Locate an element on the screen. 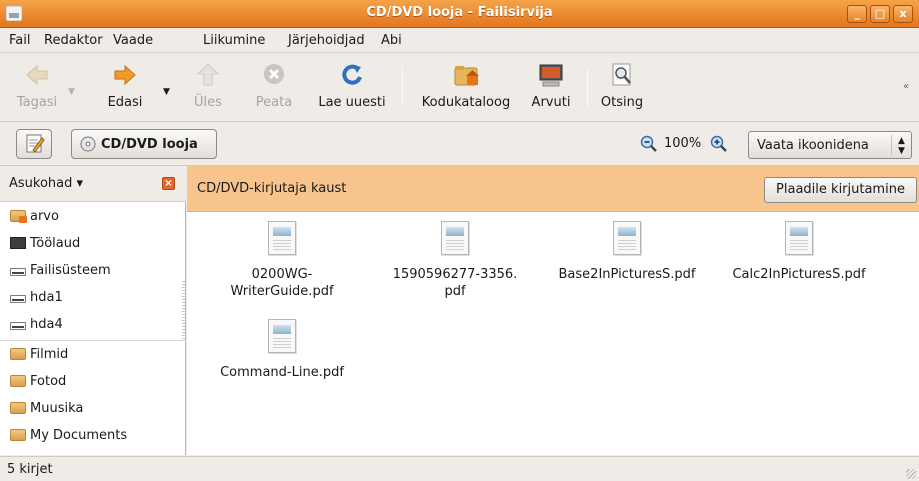 Image resolution: width=919 pixels, height=481 pixels. file-item: Base2InPicturesS.pdf is located at coordinates (627, 252).